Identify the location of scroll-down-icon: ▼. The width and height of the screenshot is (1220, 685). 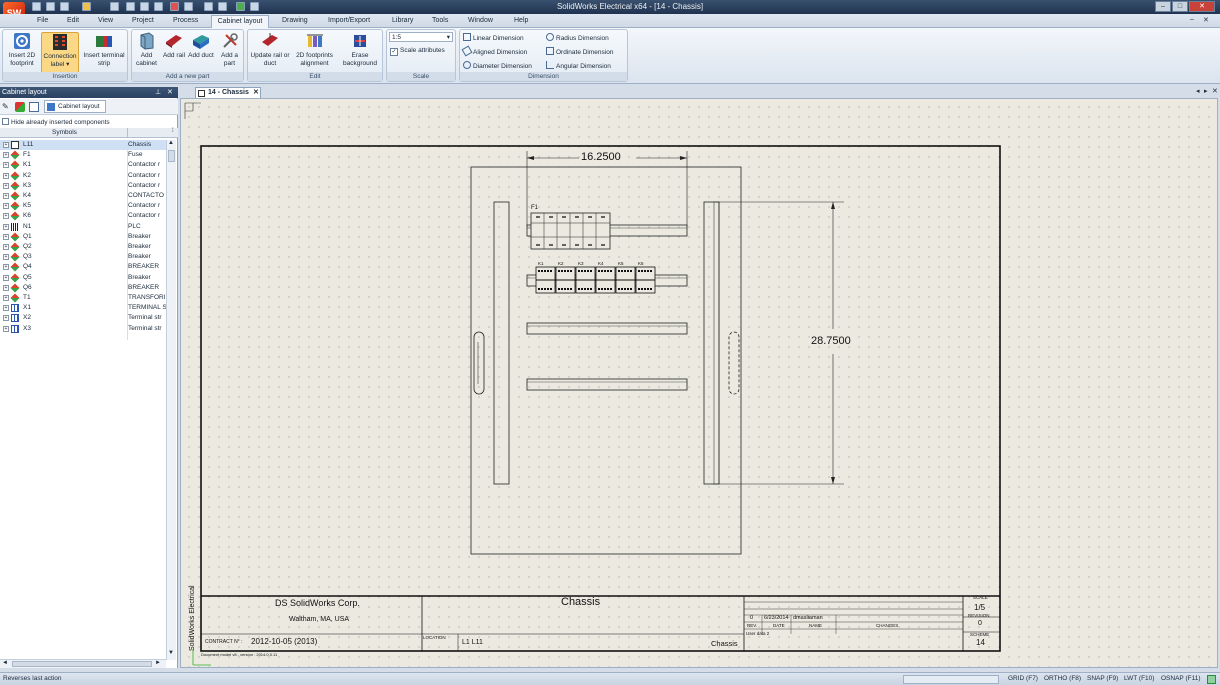
(171, 653).